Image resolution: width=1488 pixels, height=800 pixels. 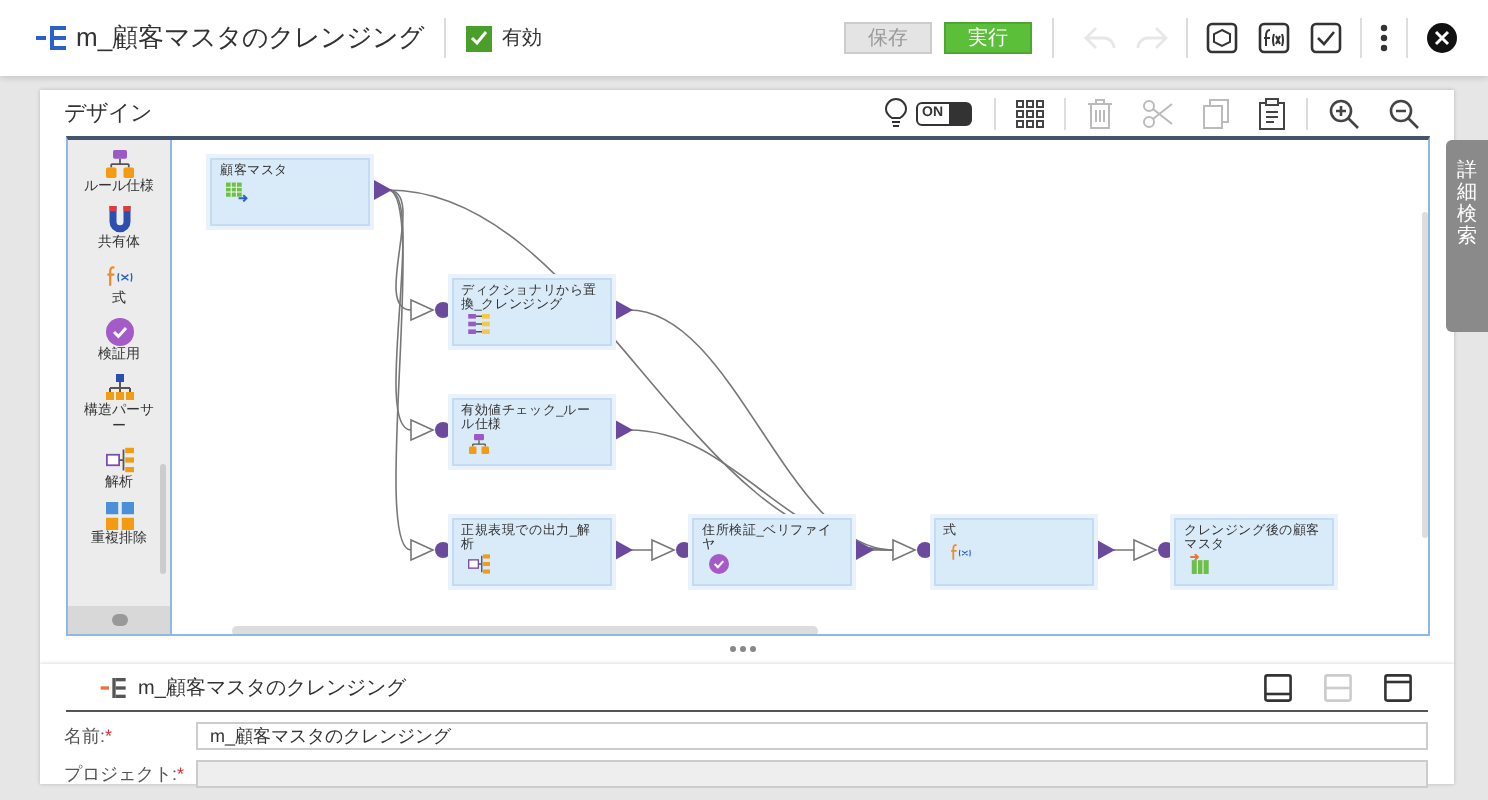 What do you see at coordinates (1122, 550) in the screenshot?
I see `connector-line` at bounding box center [1122, 550].